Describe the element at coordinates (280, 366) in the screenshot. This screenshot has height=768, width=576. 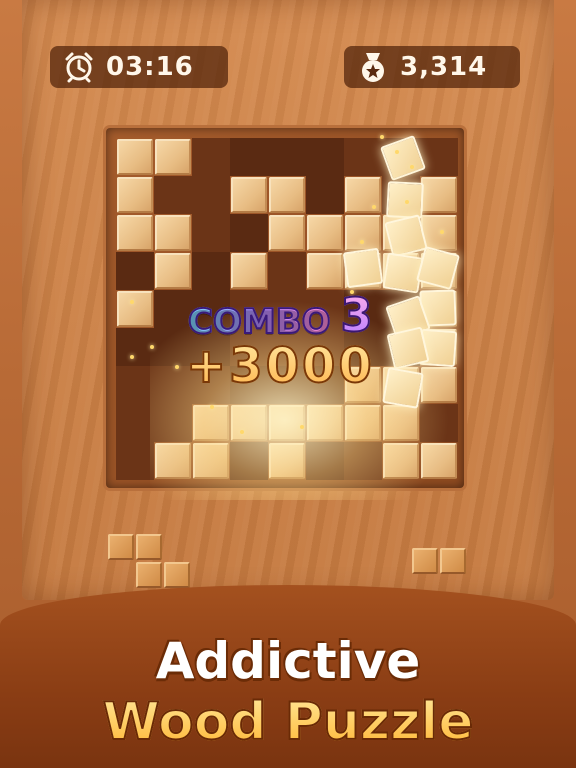
I see `combo-points: +3000` at that location.